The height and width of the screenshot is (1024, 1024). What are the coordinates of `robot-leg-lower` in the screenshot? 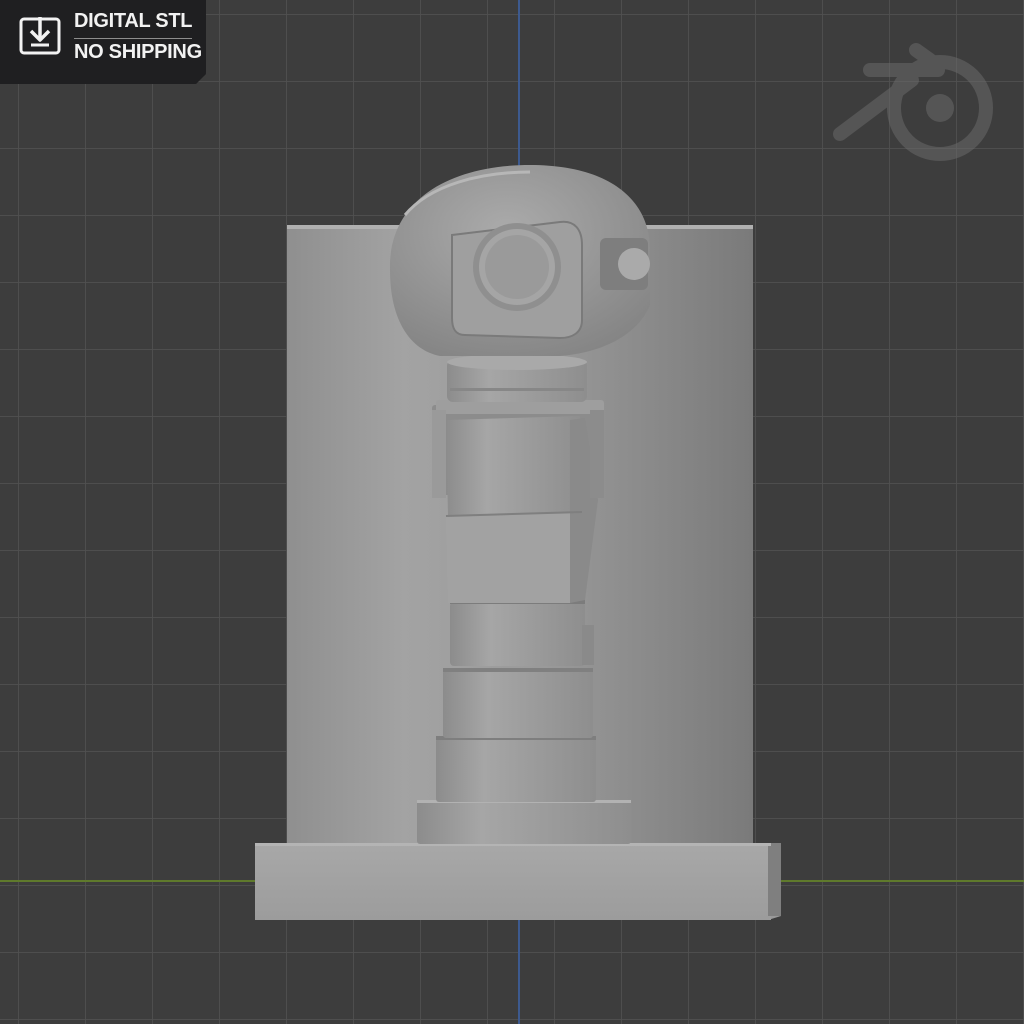 It's located at (516, 769).